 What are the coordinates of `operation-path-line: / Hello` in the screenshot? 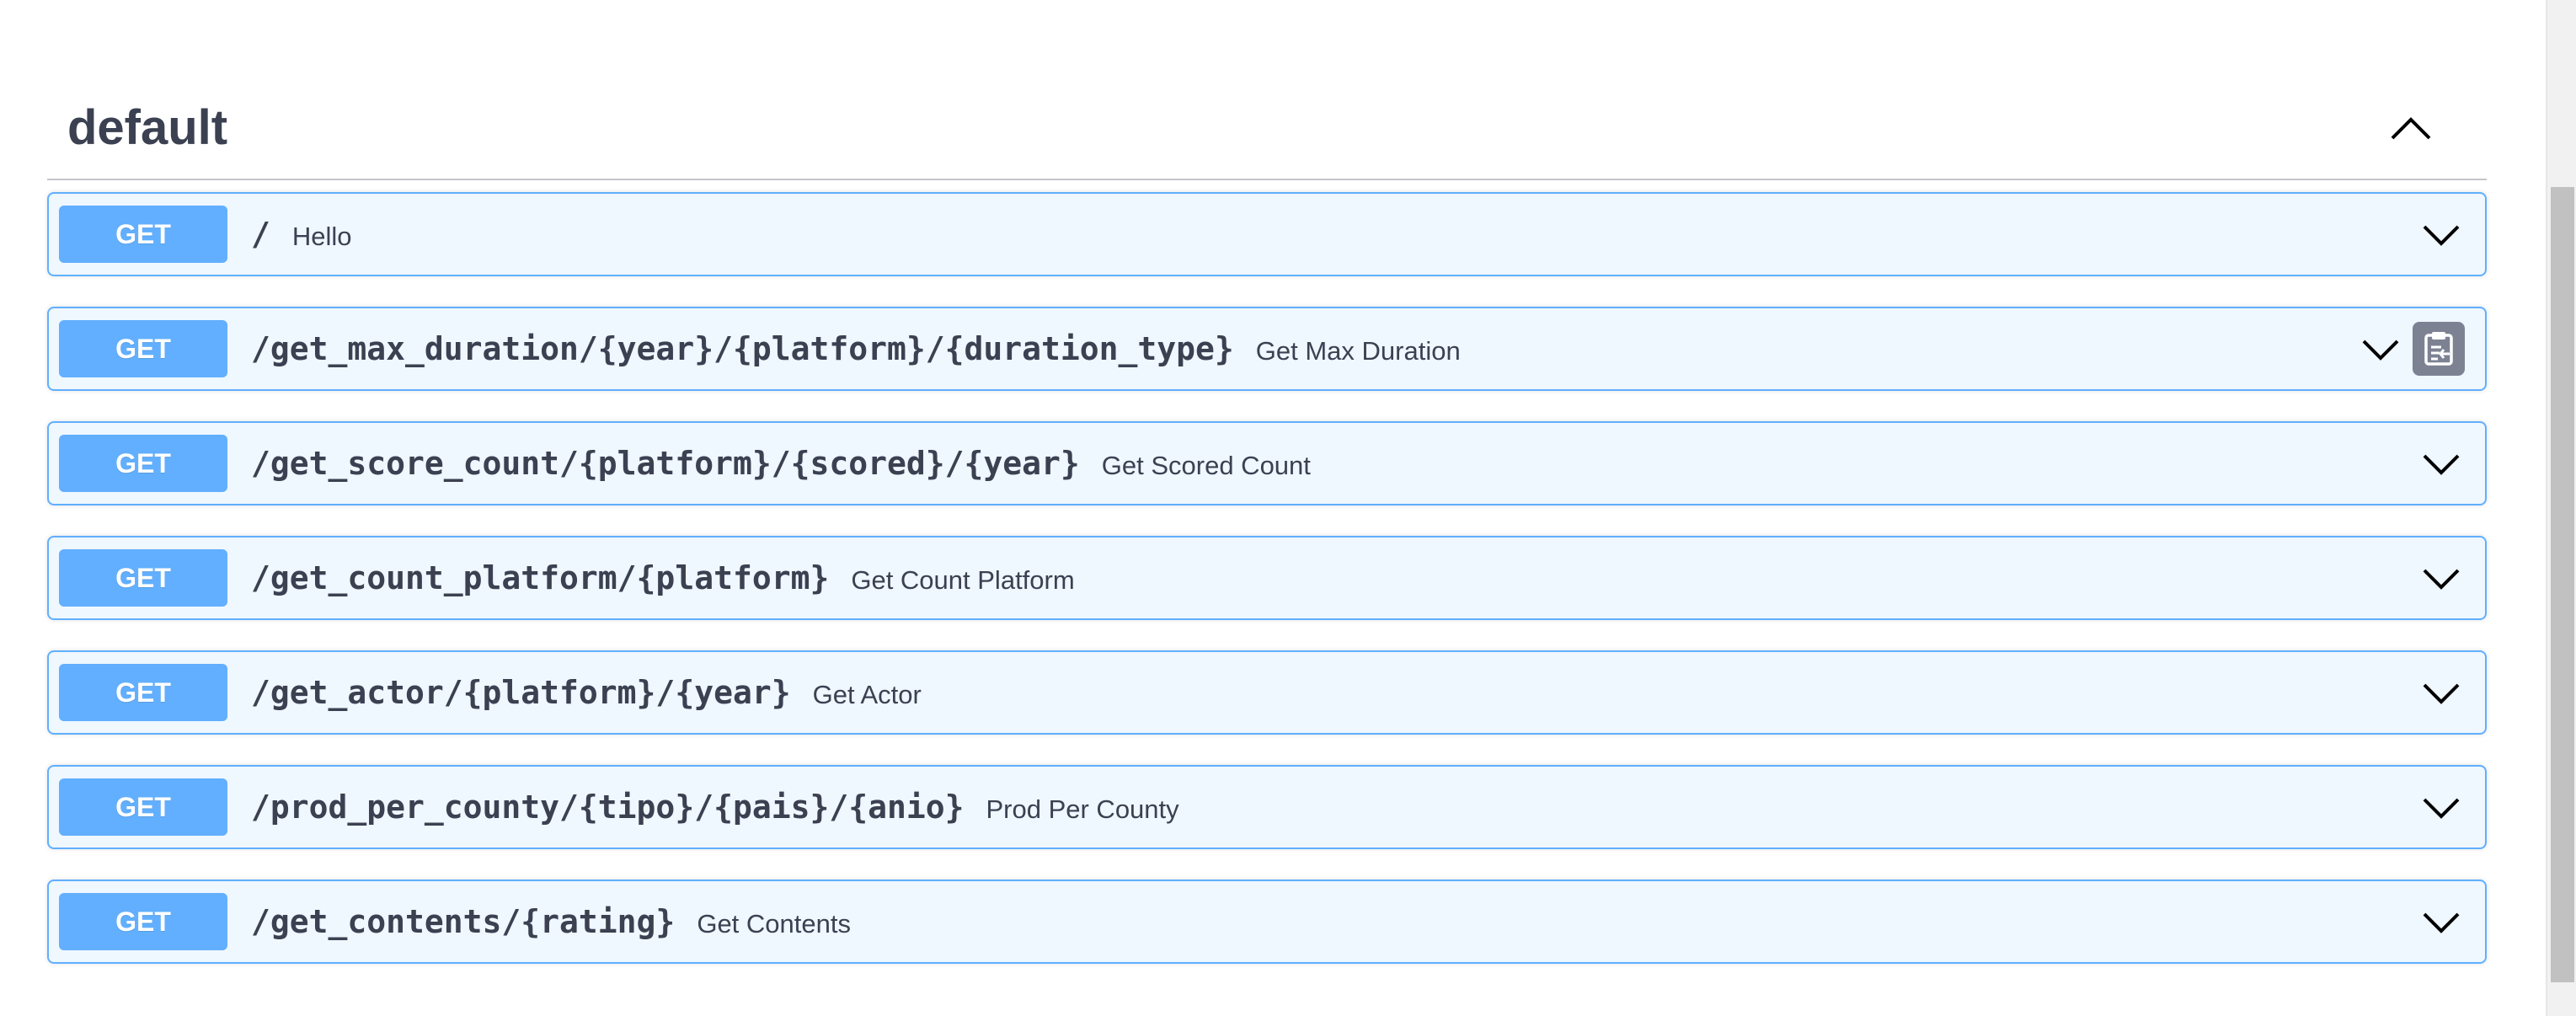 It's located at (301, 234).